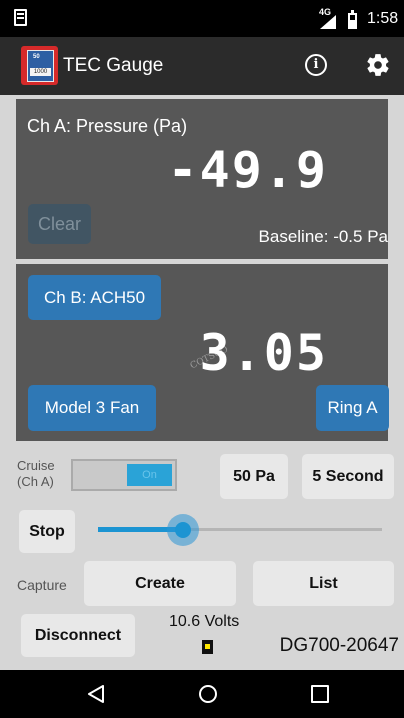 This screenshot has height=718, width=404. I want to click on logo-value-text: 1000, so click(40, 72).